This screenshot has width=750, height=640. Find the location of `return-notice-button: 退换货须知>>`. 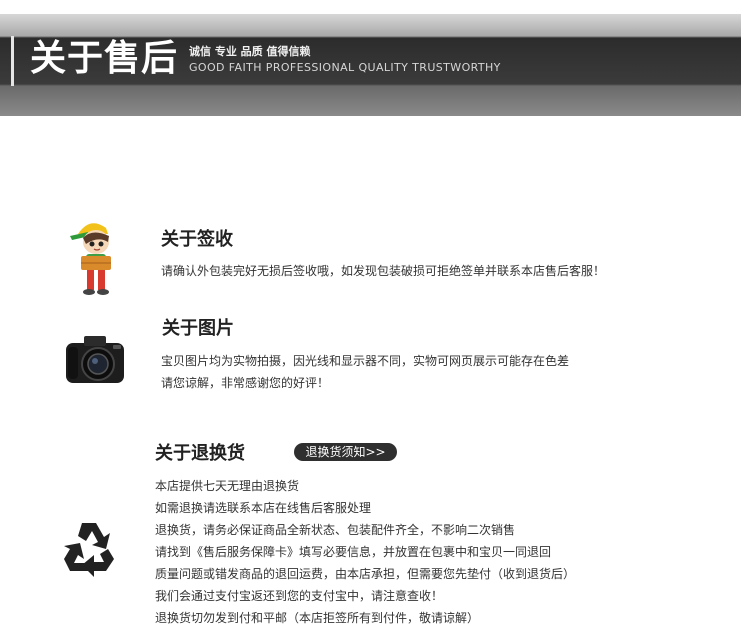

return-notice-button: 退换货须知>> is located at coordinates (345, 452).